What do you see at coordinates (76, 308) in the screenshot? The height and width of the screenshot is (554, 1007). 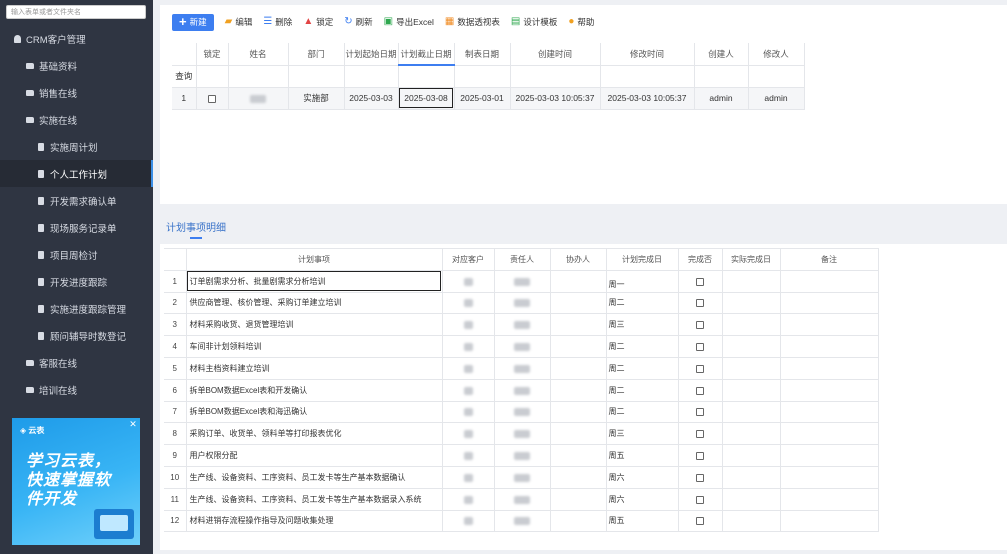 I see `sidebar-item-impl-progress: 实施进度跟踪管理` at bounding box center [76, 308].